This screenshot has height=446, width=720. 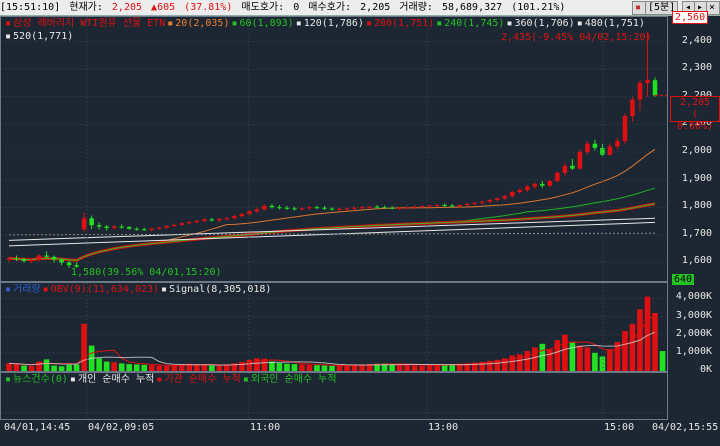 What do you see at coordinates (8, 23) in the screenshot?
I see `price-legend-item-0-icon: ▪` at bounding box center [8, 23].